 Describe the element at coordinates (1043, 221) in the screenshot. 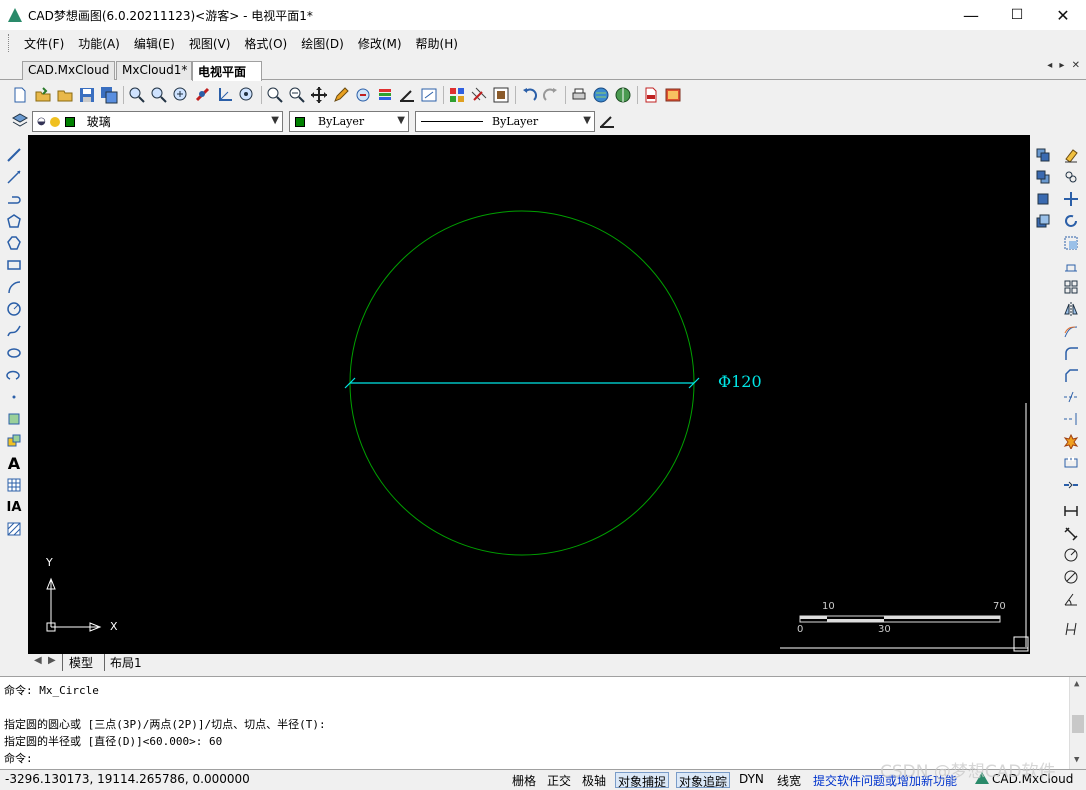

I see `send-under-icon` at that location.